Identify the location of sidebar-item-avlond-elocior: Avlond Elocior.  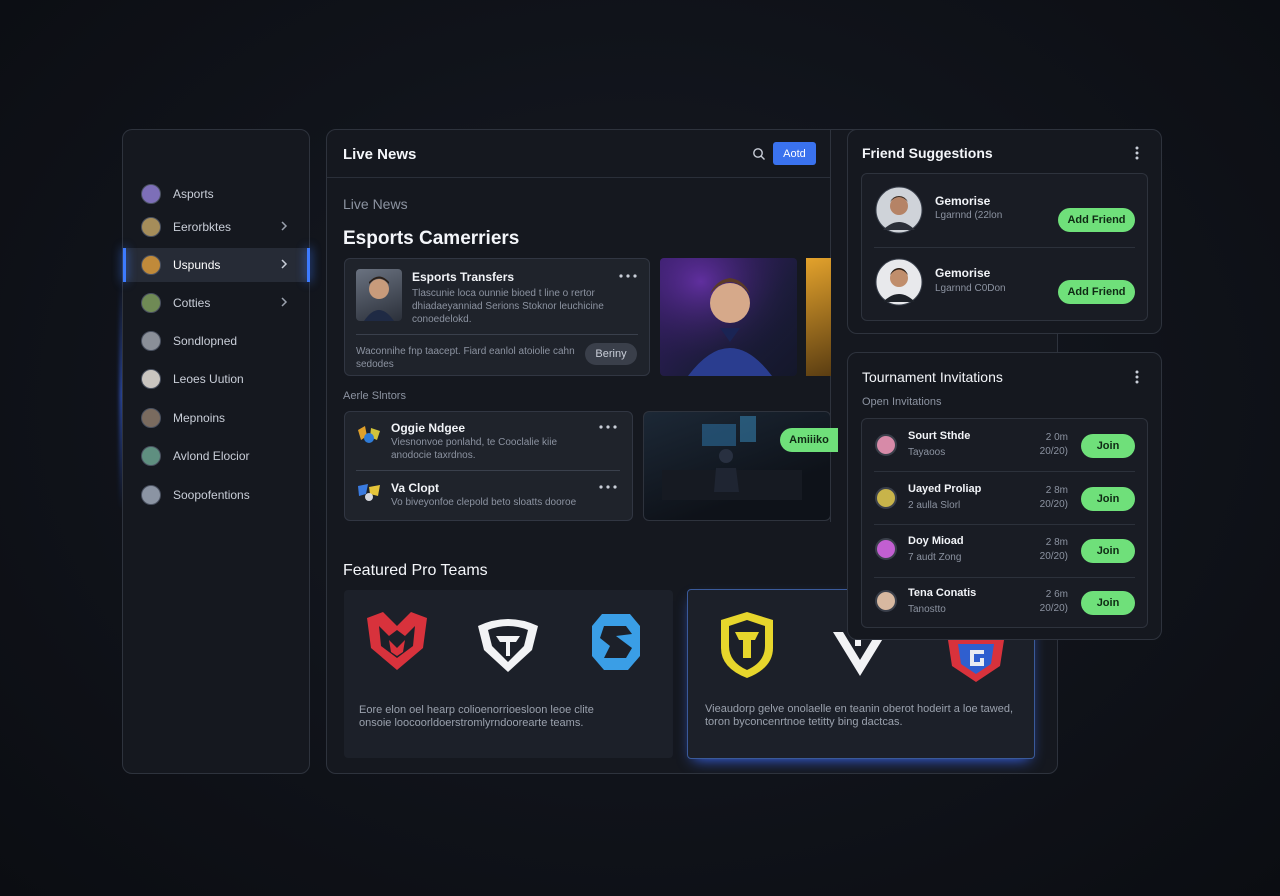
(216, 456).